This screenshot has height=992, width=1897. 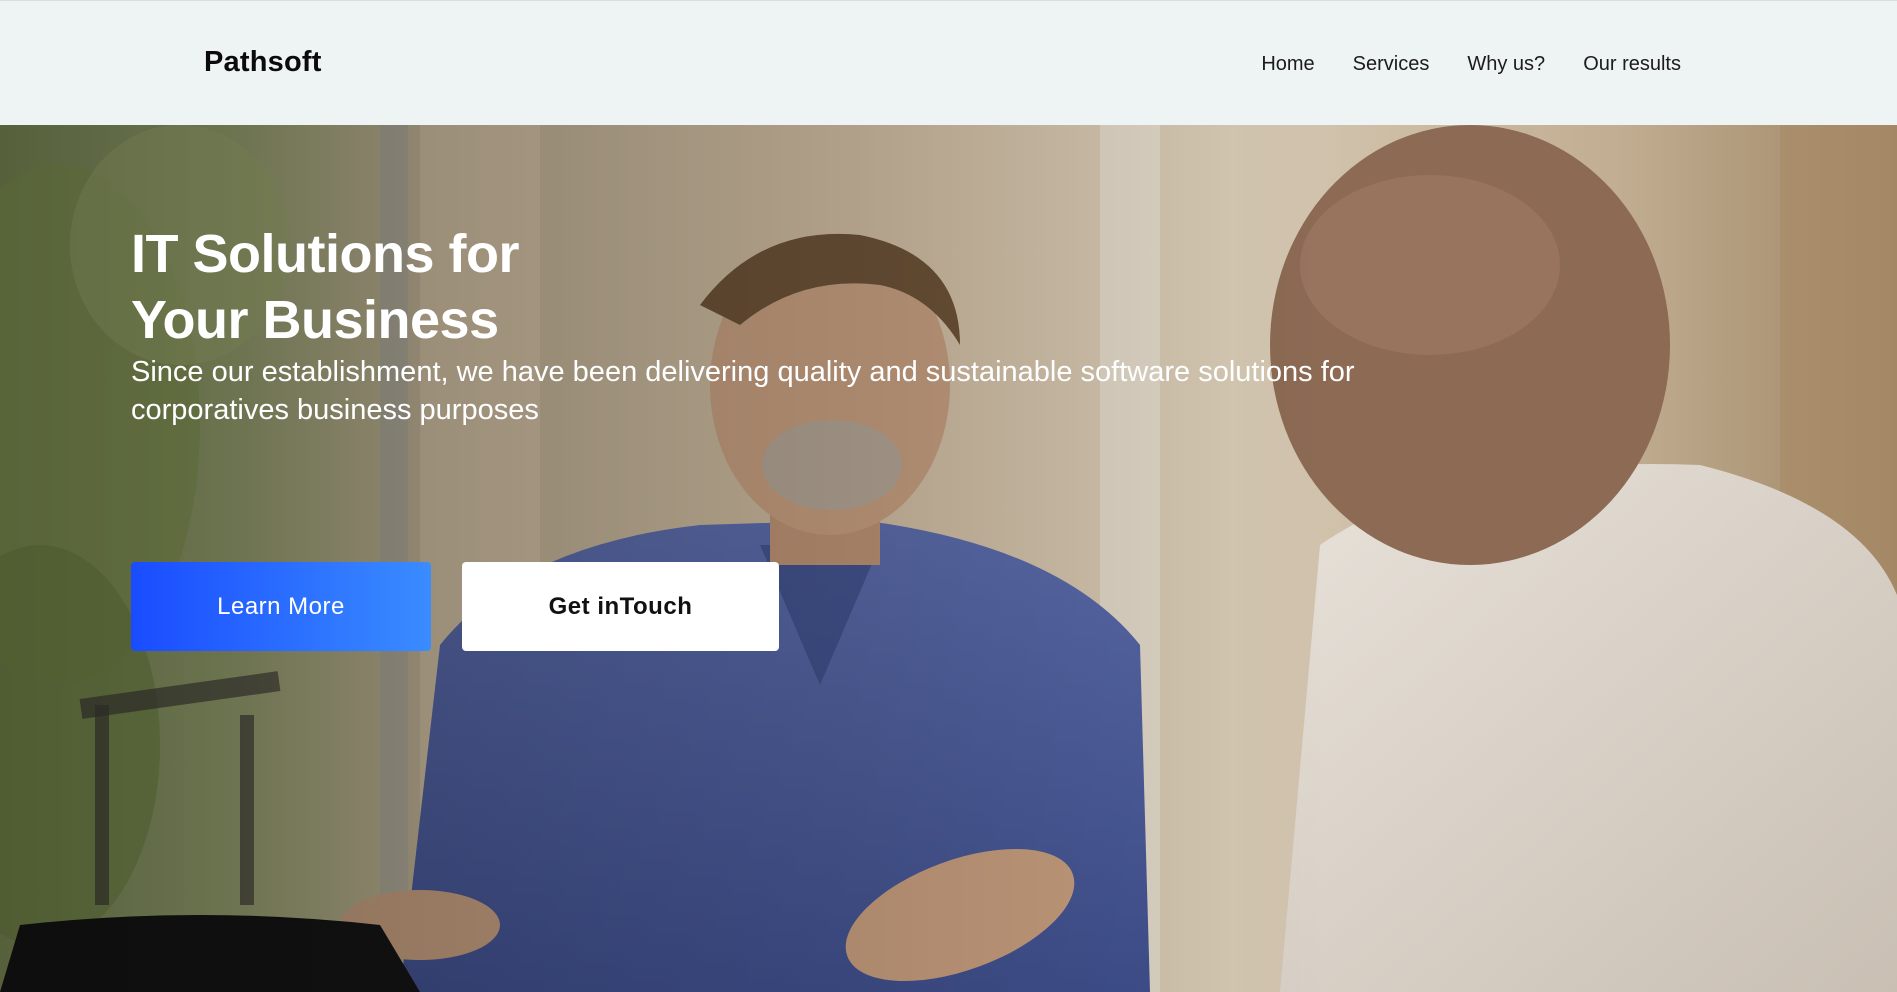 What do you see at coordinates (281, 606) in the screenshot?
I see `learn-more-button: Learn More` at bounding box center [281, 606].